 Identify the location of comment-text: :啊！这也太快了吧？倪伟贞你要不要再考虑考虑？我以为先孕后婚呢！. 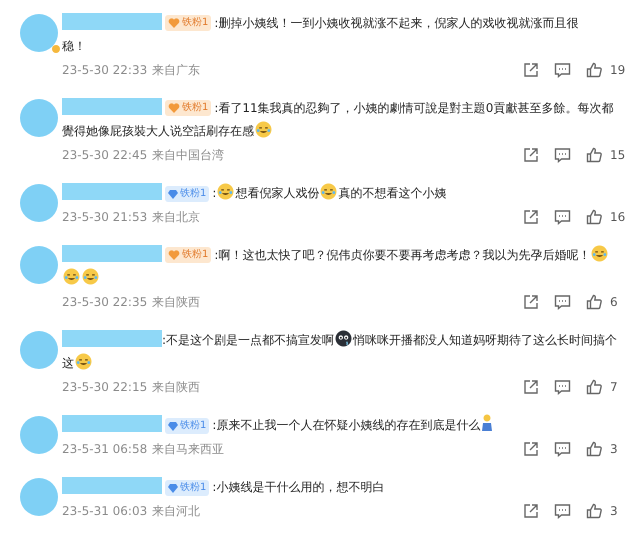
(402, 255).